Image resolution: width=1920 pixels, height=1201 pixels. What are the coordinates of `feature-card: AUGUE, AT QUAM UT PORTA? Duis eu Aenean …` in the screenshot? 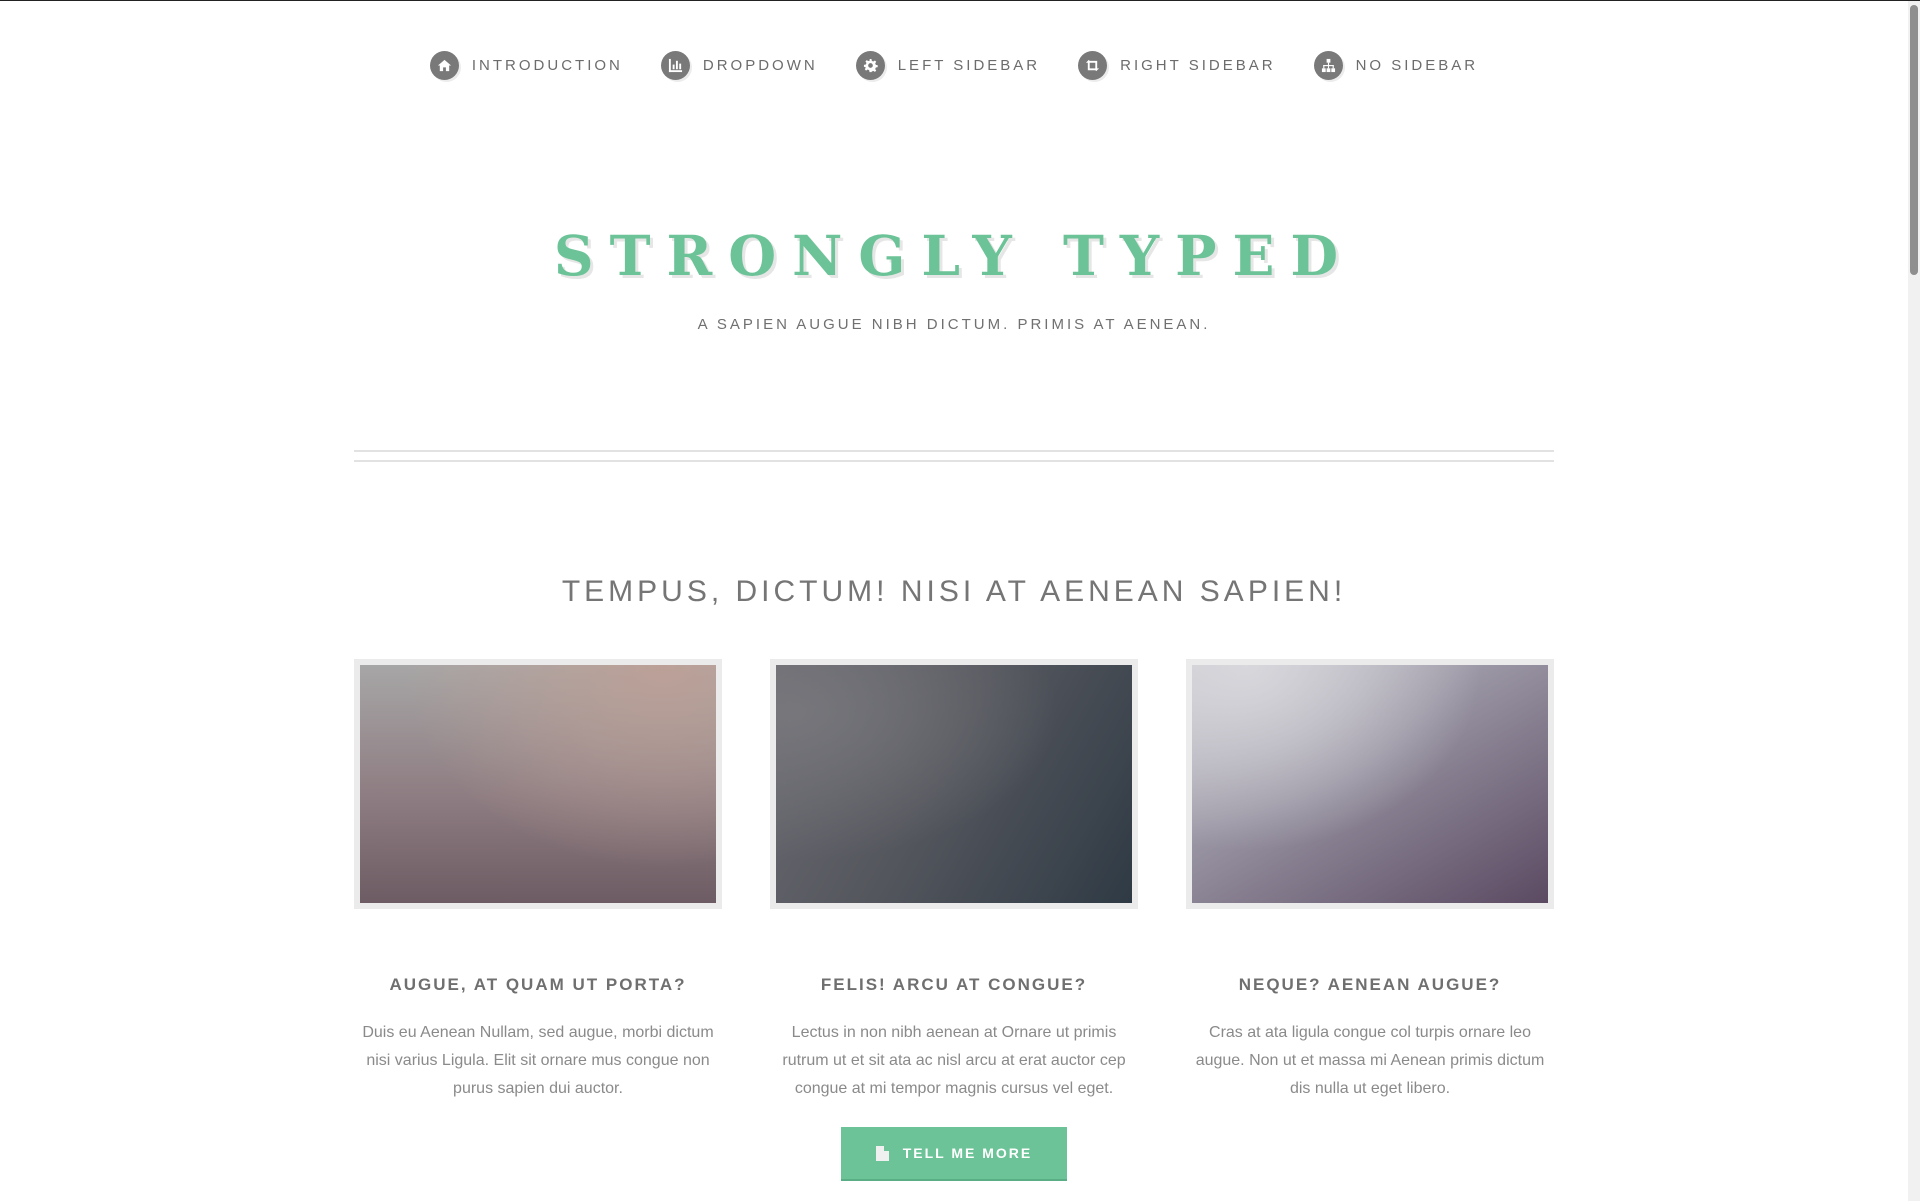 It's located at (538, 881).